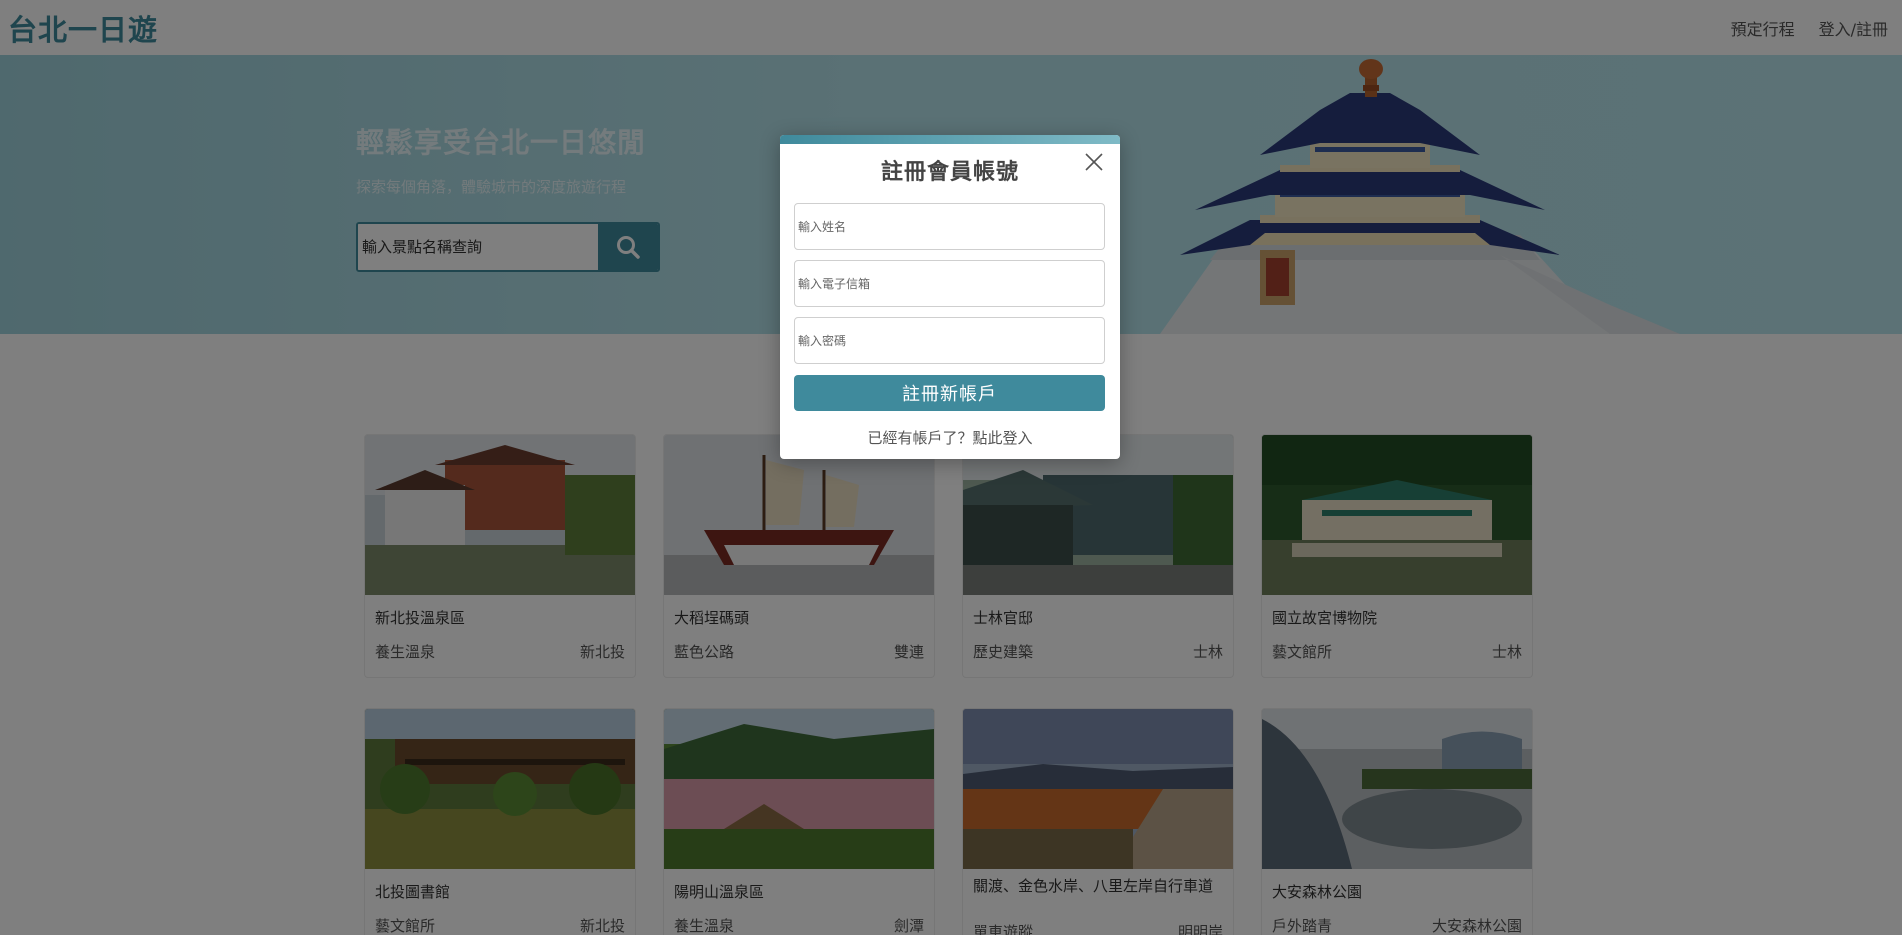 The height and width of the screenshot is (935, 1902). I want to click on close-icon, so click(1094, 162).